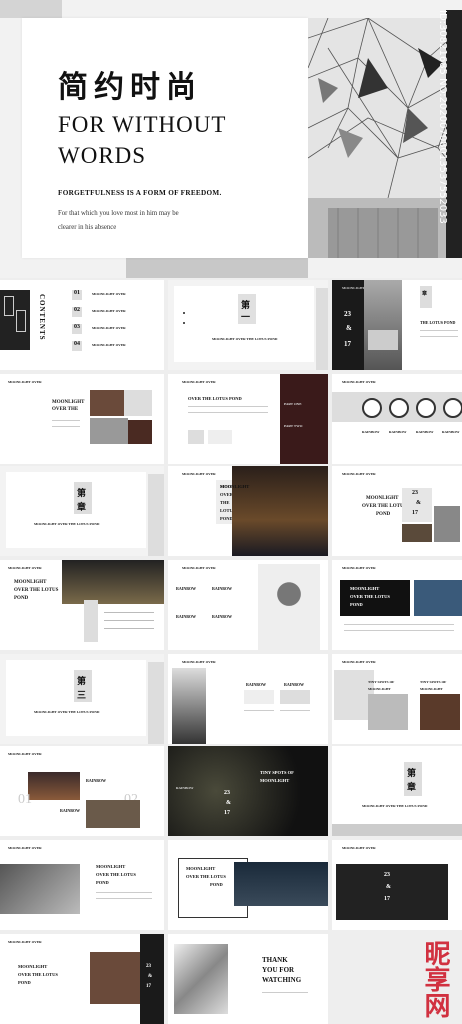  Describe the element at coordinates (397, 885) in the screenshot. I see `slide-dark-numbers: MOONLIGHT OVER 23 & 17` at that location.